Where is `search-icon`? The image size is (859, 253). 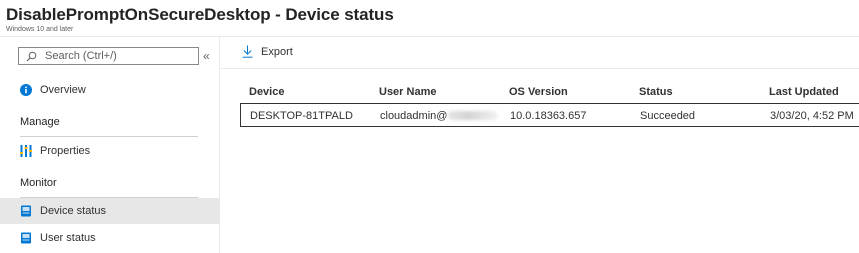
search-icon is located at coordinates (31, 56).